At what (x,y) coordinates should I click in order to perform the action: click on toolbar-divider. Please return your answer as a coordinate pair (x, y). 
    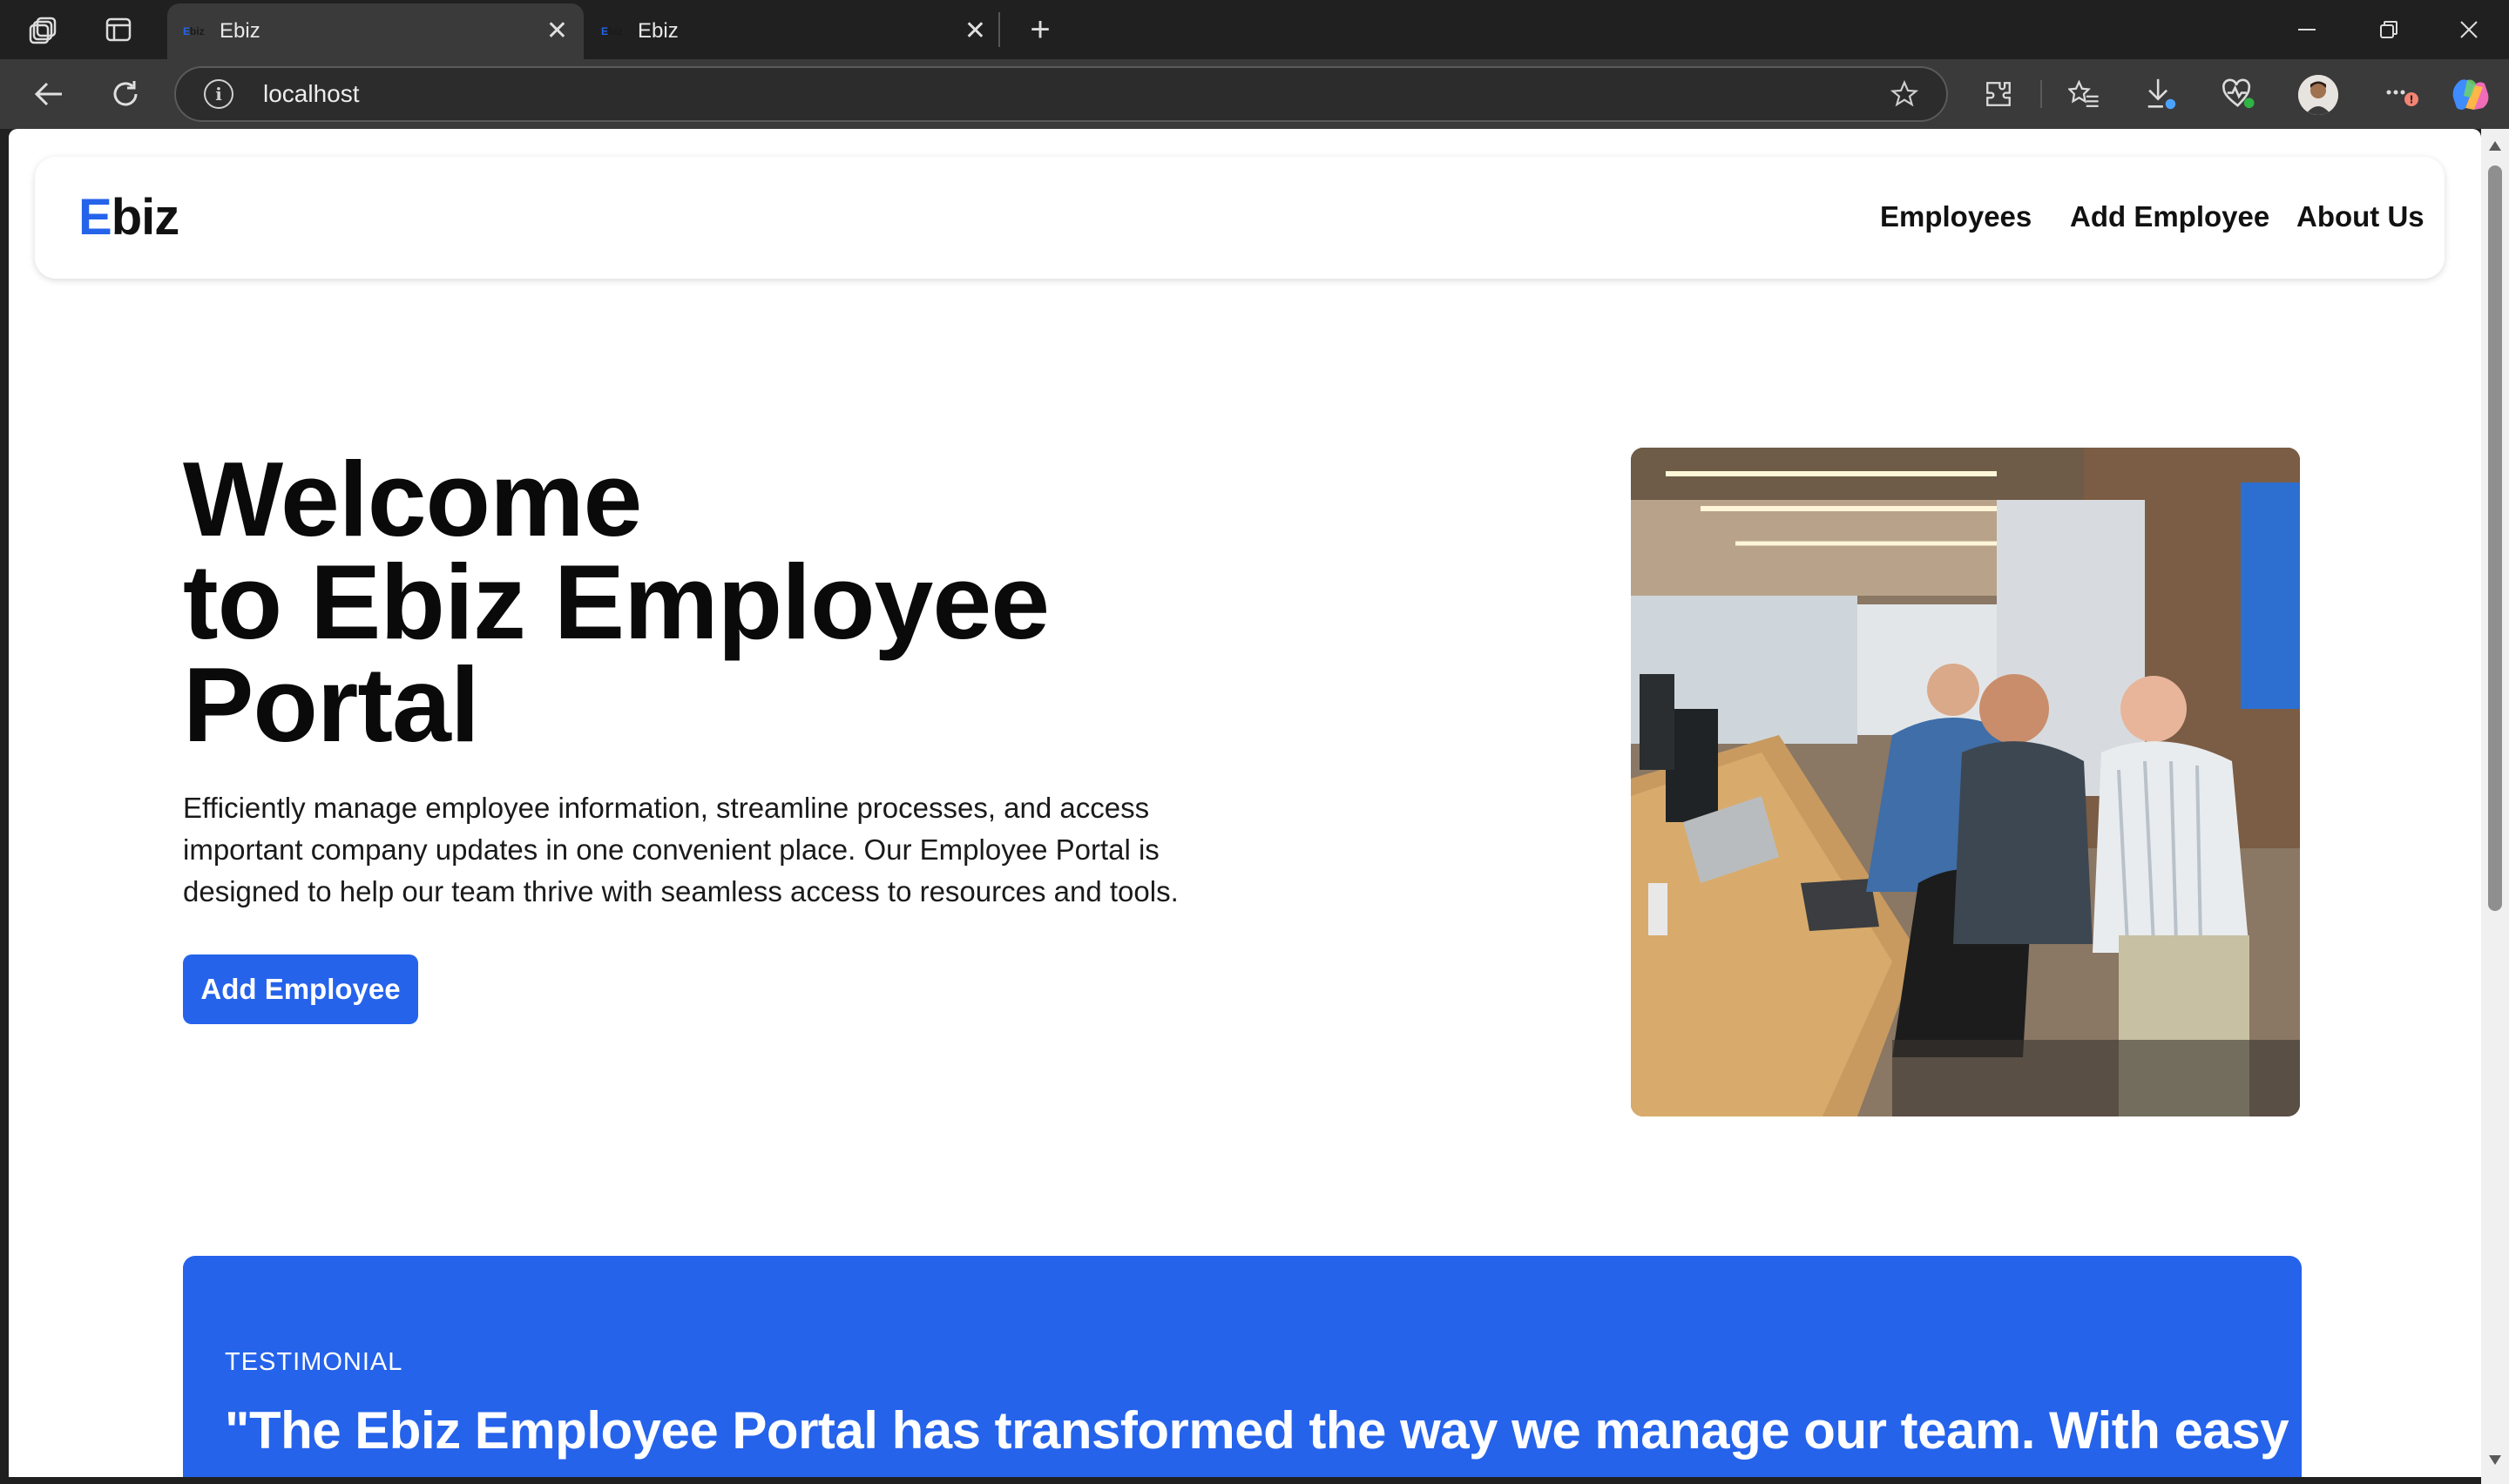
    Looking at the image, I should click on (2041, 94).